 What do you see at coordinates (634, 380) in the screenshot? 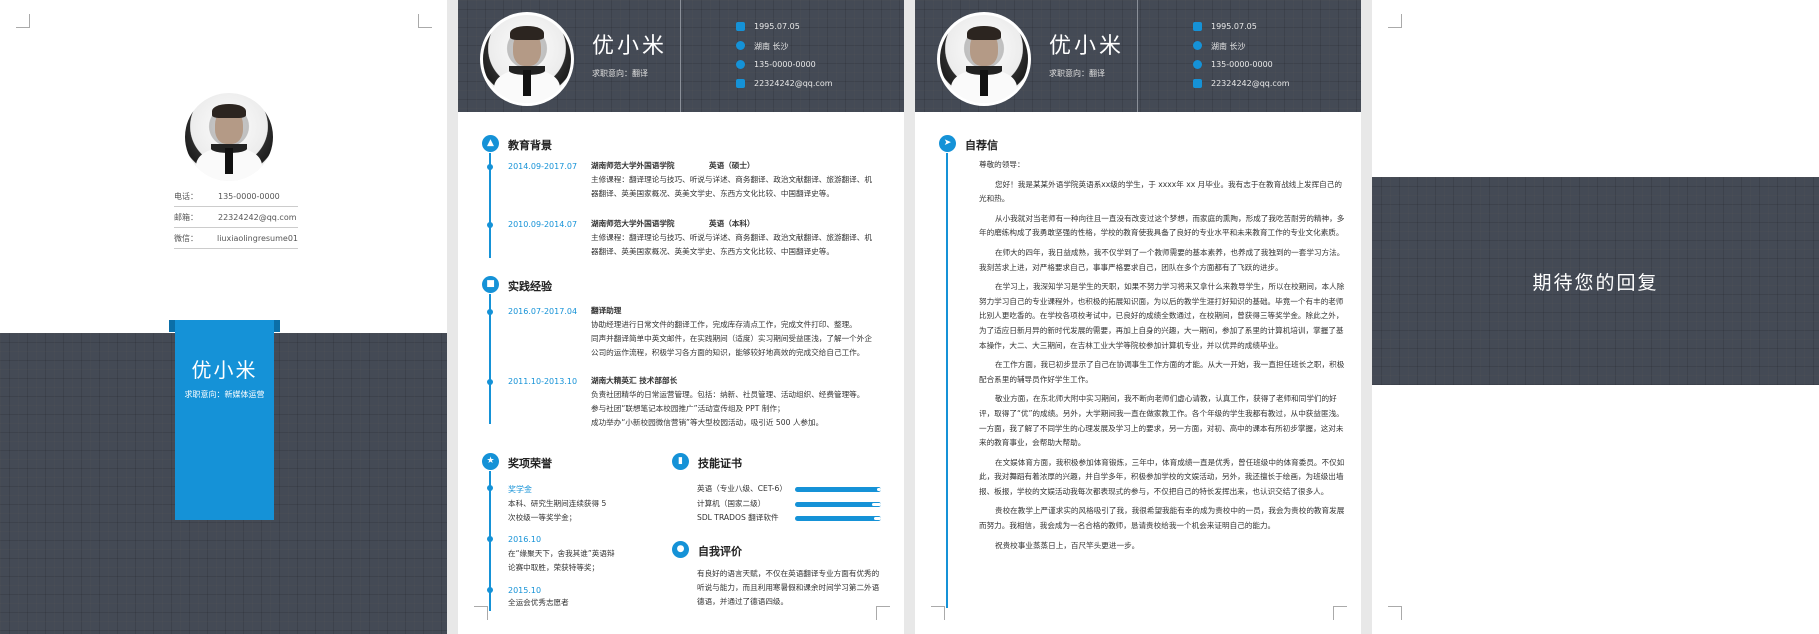
I see `experience-role: 湖南大精英汇 技术部部长` at bounding box center [634, 380].